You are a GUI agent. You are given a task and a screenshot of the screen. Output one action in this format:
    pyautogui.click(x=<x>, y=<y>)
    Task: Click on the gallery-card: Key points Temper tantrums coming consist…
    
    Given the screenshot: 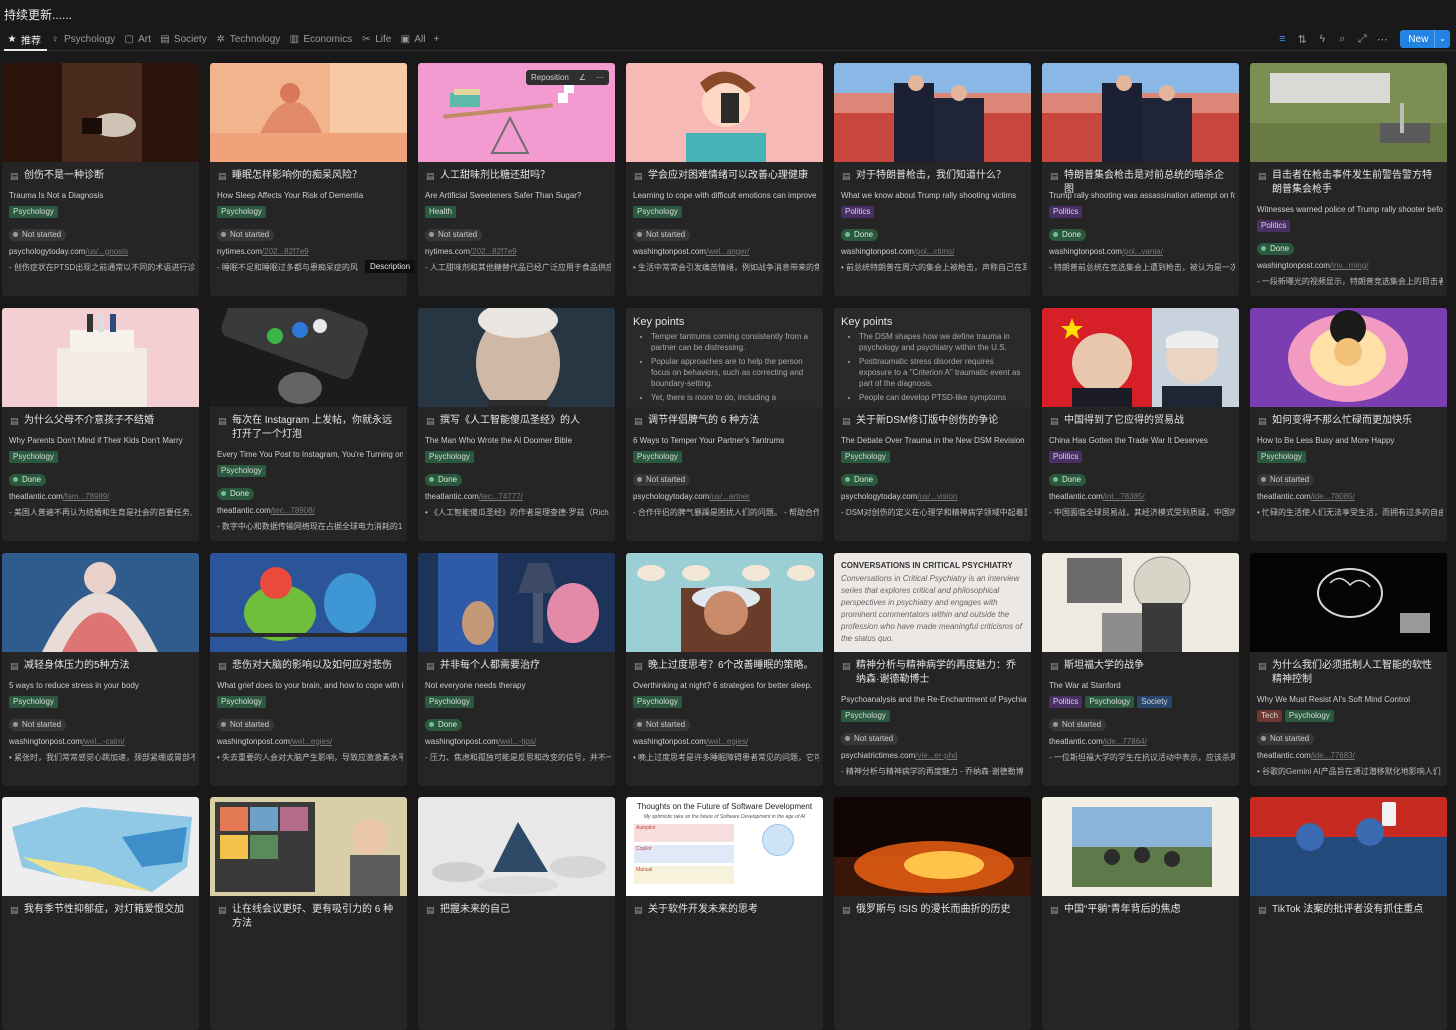 What is the action you would take?
    pyautogui.click(x=724, y=424)
    